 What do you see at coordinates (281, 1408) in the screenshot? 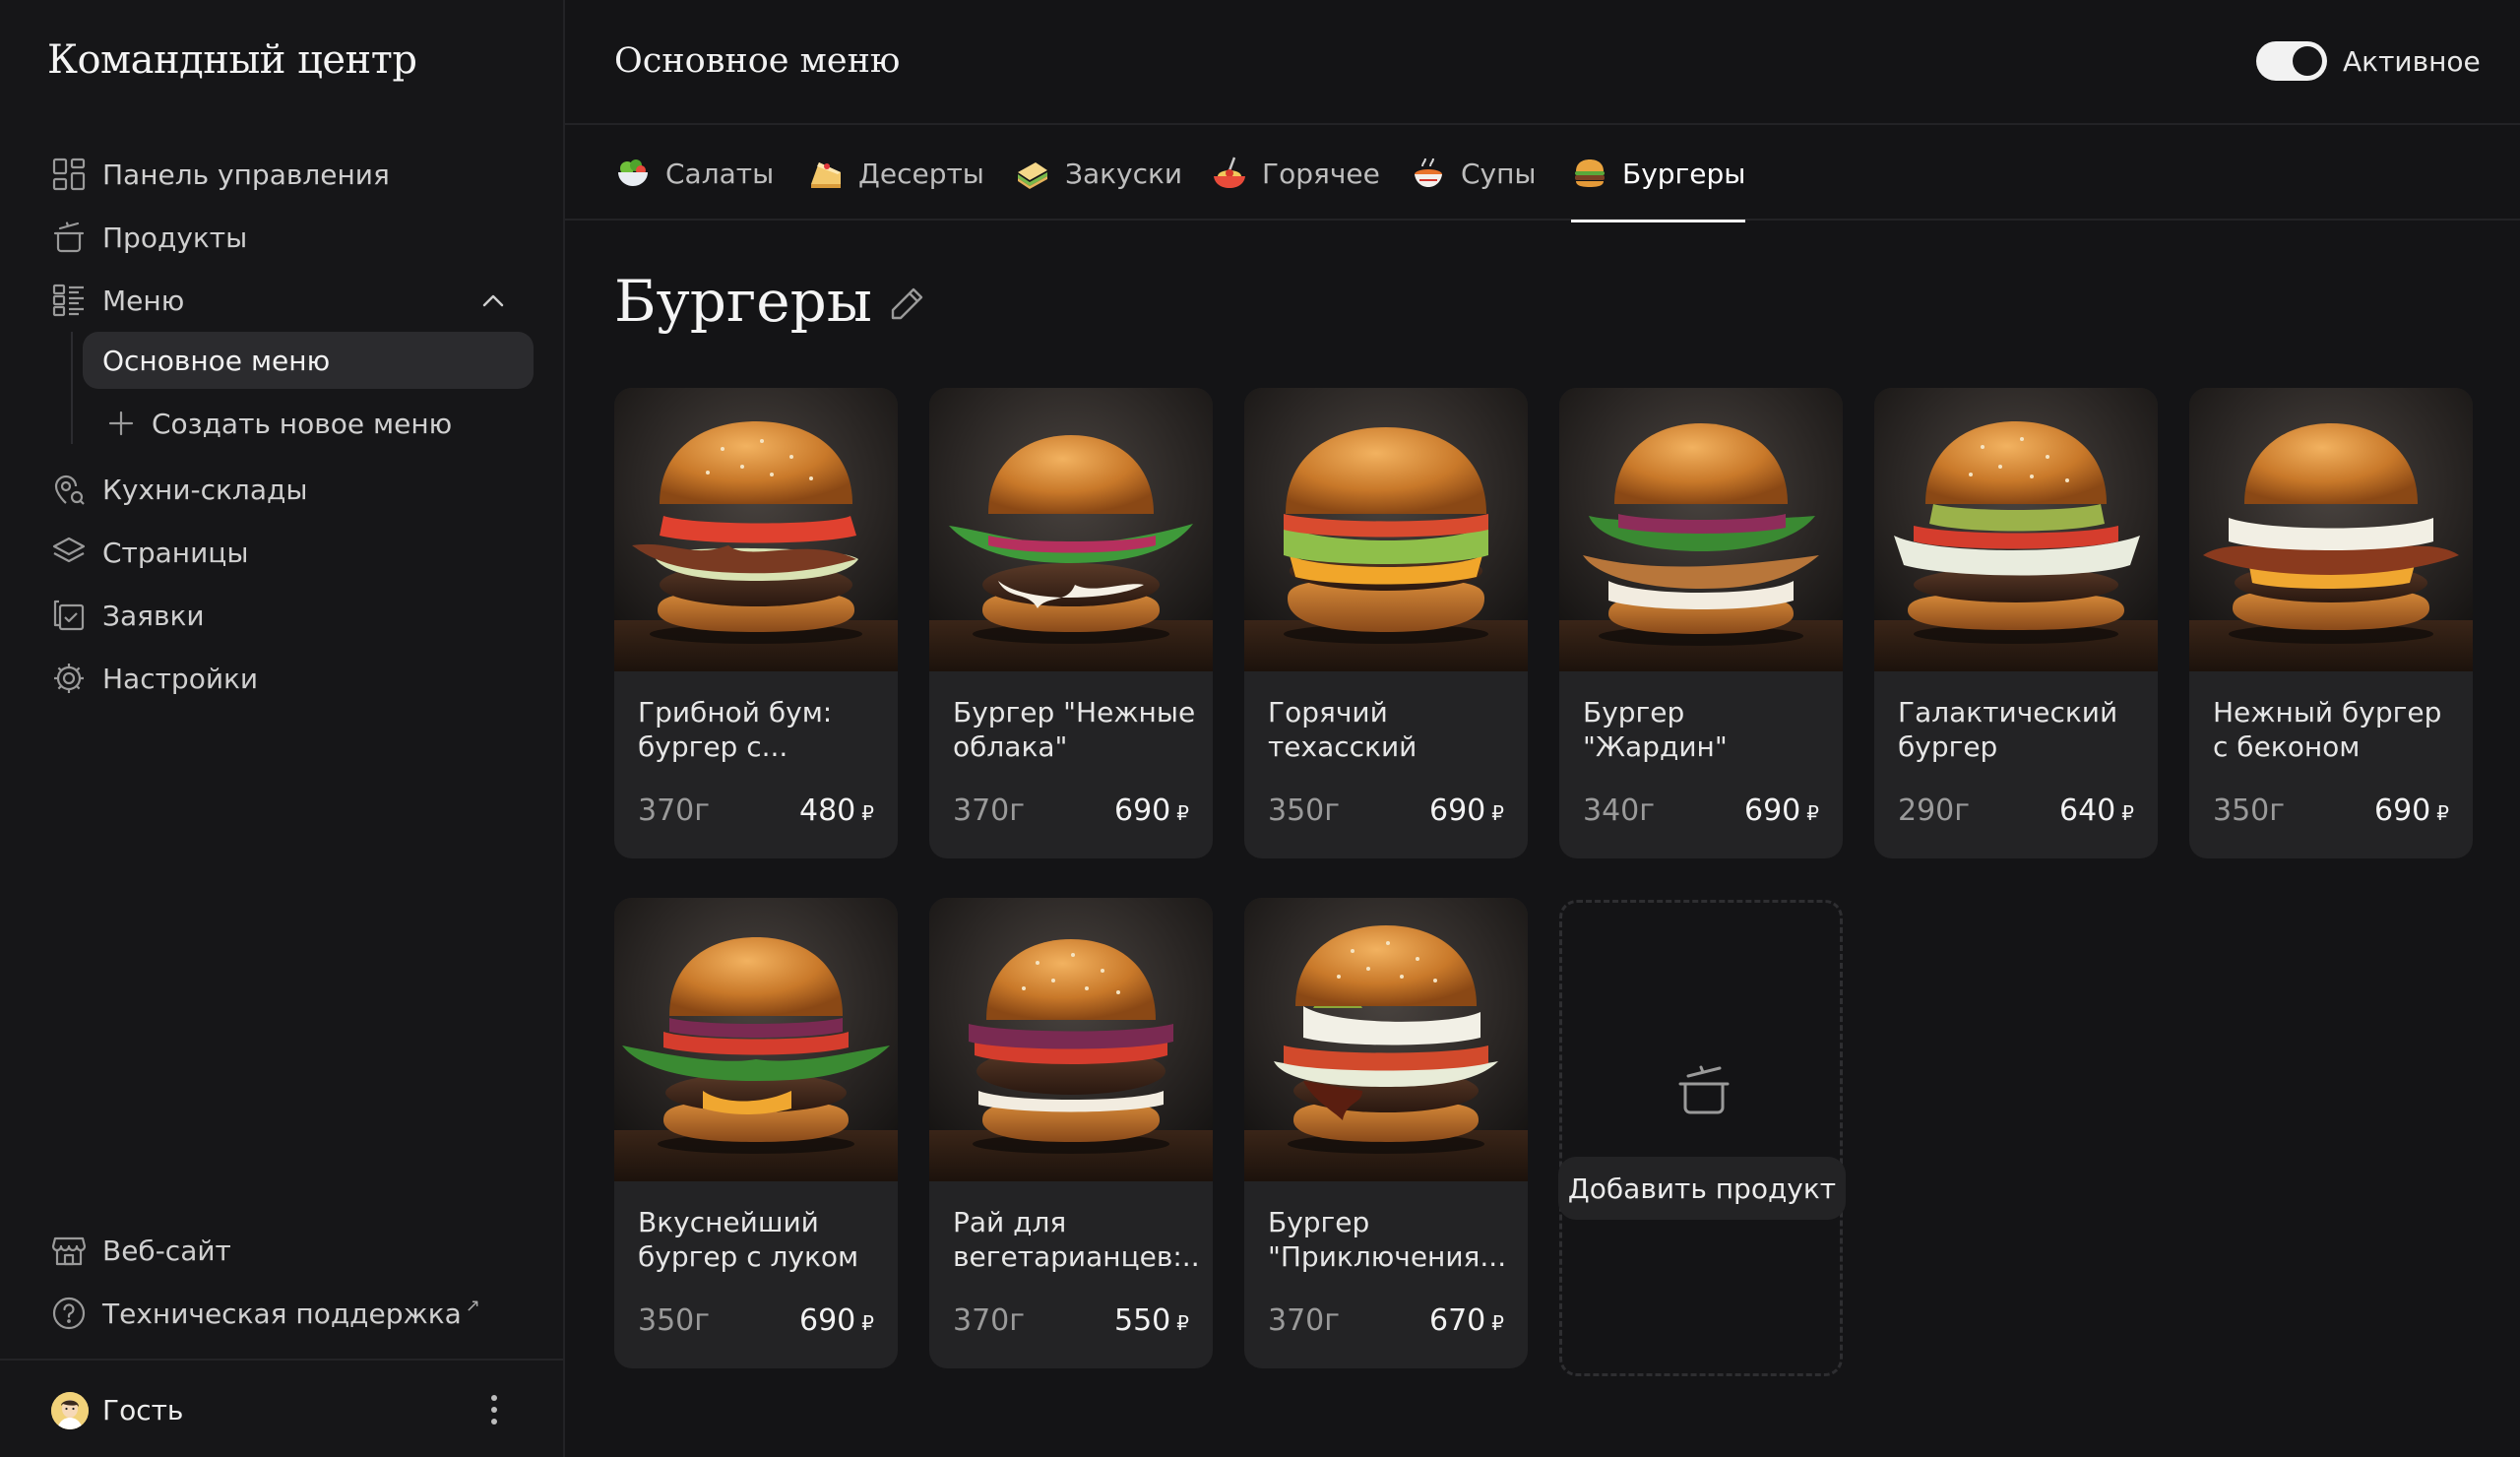
I see `user-bar: Гость` at bounding box center [281, 1408].